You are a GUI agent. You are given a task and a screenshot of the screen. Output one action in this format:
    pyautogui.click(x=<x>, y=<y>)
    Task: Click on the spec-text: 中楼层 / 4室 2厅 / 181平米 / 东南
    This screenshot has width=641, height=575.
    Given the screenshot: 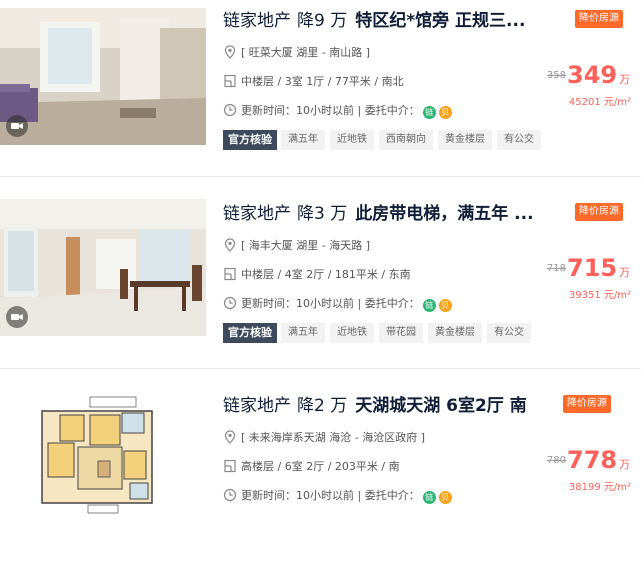 What is the action you would take?
    pyautogui.click(x=326, y=274)
    